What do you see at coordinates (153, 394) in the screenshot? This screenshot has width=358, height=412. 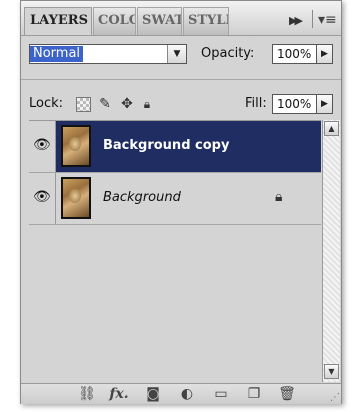 I see `add-mask-icon: ◙` at bounding box center [153, 394].